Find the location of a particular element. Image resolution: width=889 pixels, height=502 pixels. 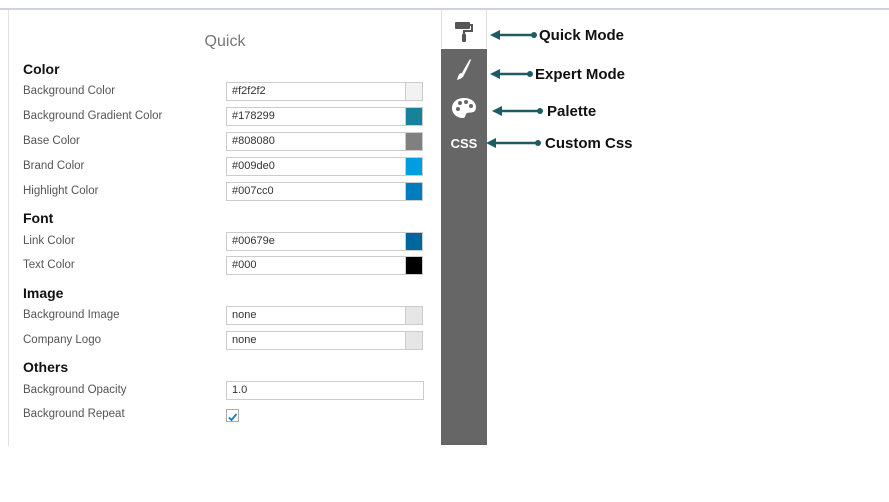

section-image: Image is located at coordinates (43, 293).